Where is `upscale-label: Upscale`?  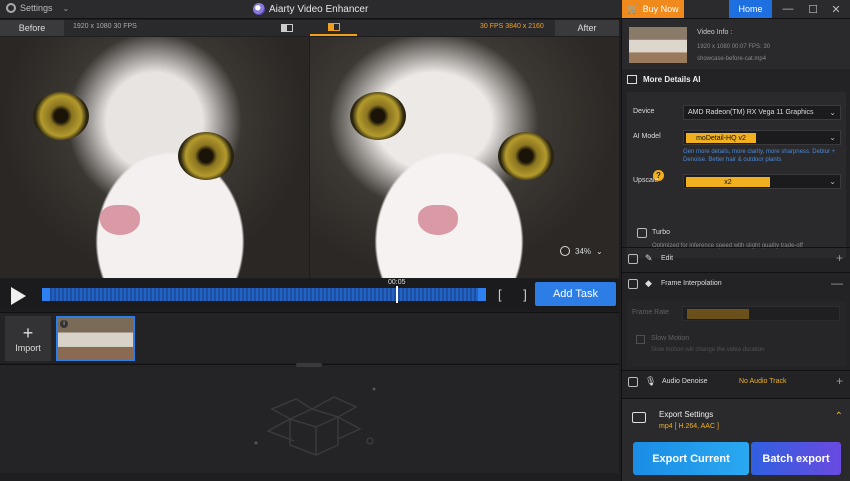
upscale-label: Upscale is located at coordinates (646, 180).